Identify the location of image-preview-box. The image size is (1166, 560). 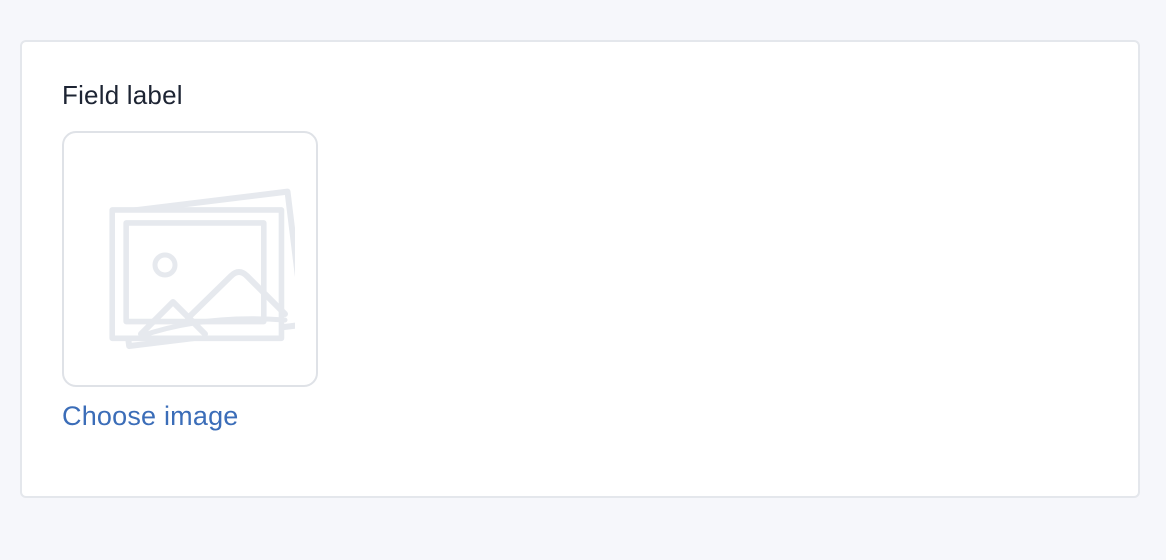
(190, 259).